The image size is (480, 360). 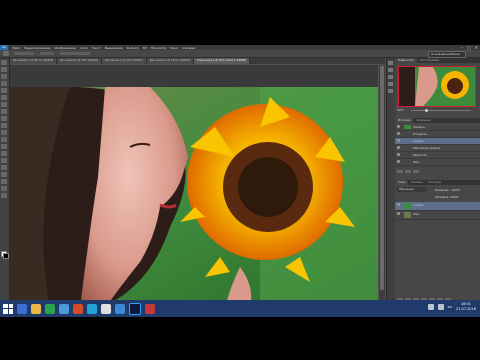 What do you see at coordinates (416, 171) in the screenshot?
I see `trash-icon` at bounding box center [416, 171].